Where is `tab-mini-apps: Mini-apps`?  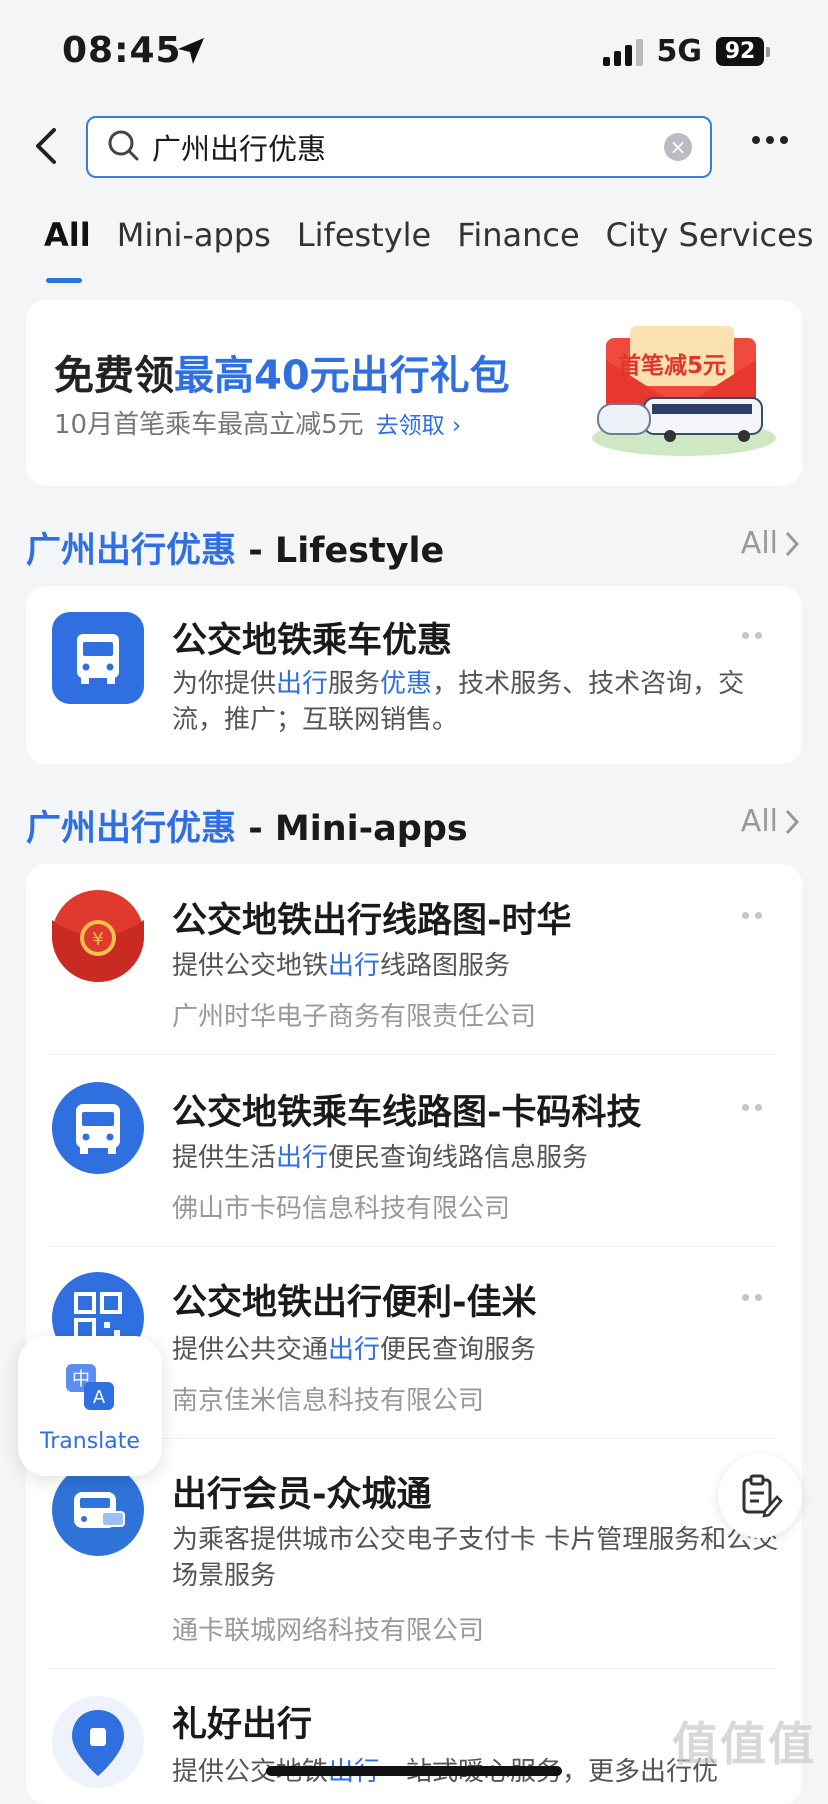 tab-mini-apps: Mini-apps is located at coordinates (194, 235).